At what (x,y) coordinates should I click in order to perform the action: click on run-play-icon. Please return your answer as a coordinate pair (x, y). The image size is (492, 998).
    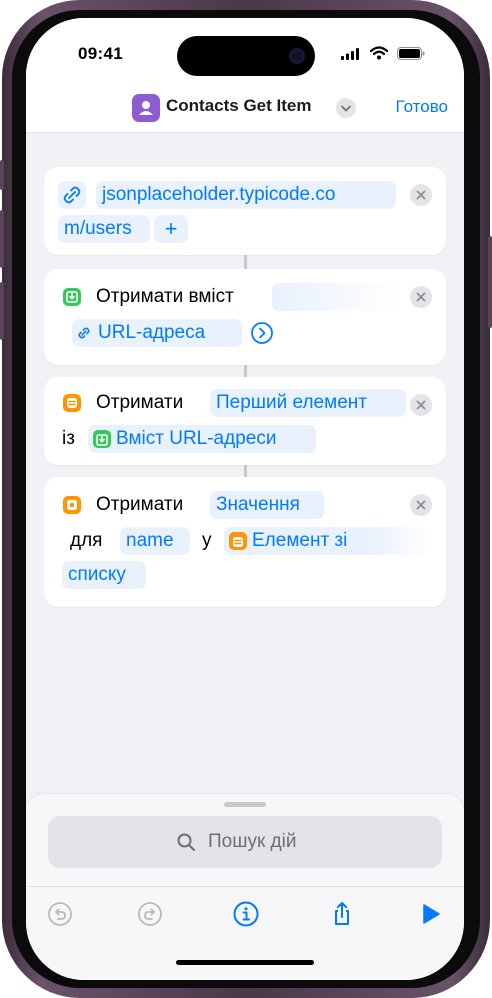
    Looking at the image, I should click on (430, 914).